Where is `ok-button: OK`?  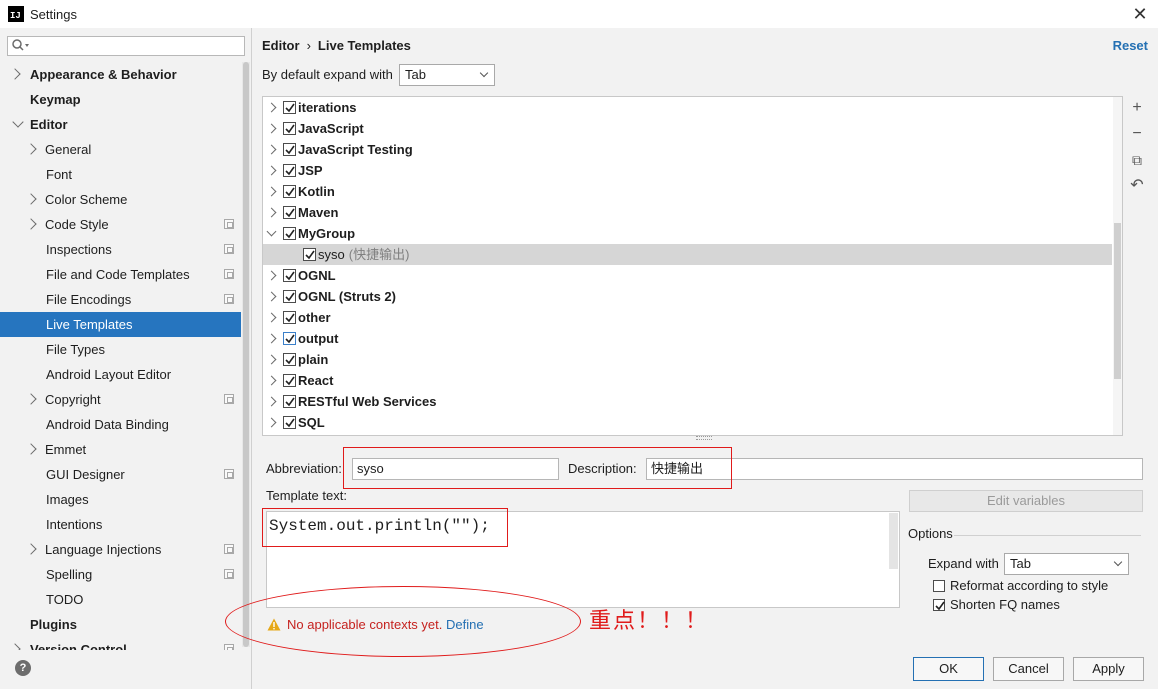
ok-button: OK is located at coordinates (948, 669).